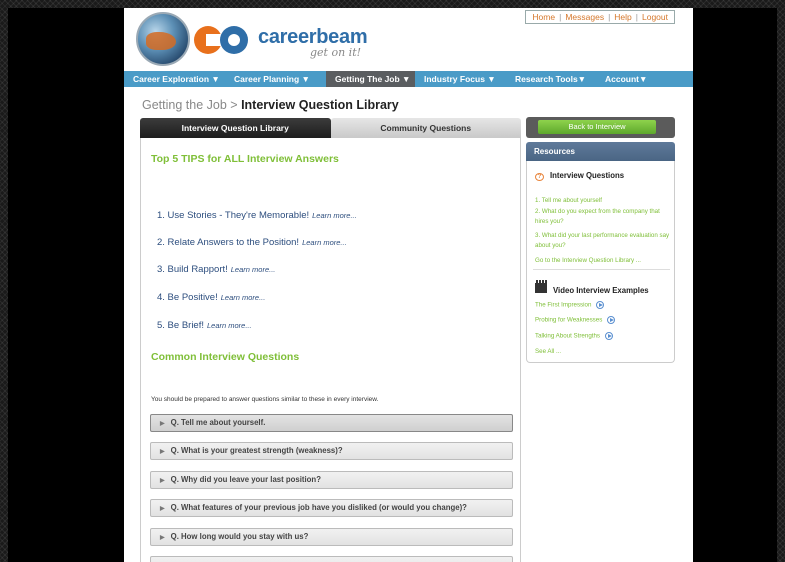 Image resolution: width=785 pixels, height=562 pixels. I want to click on back-button-bar: Back to Interview, so click(600, 127).